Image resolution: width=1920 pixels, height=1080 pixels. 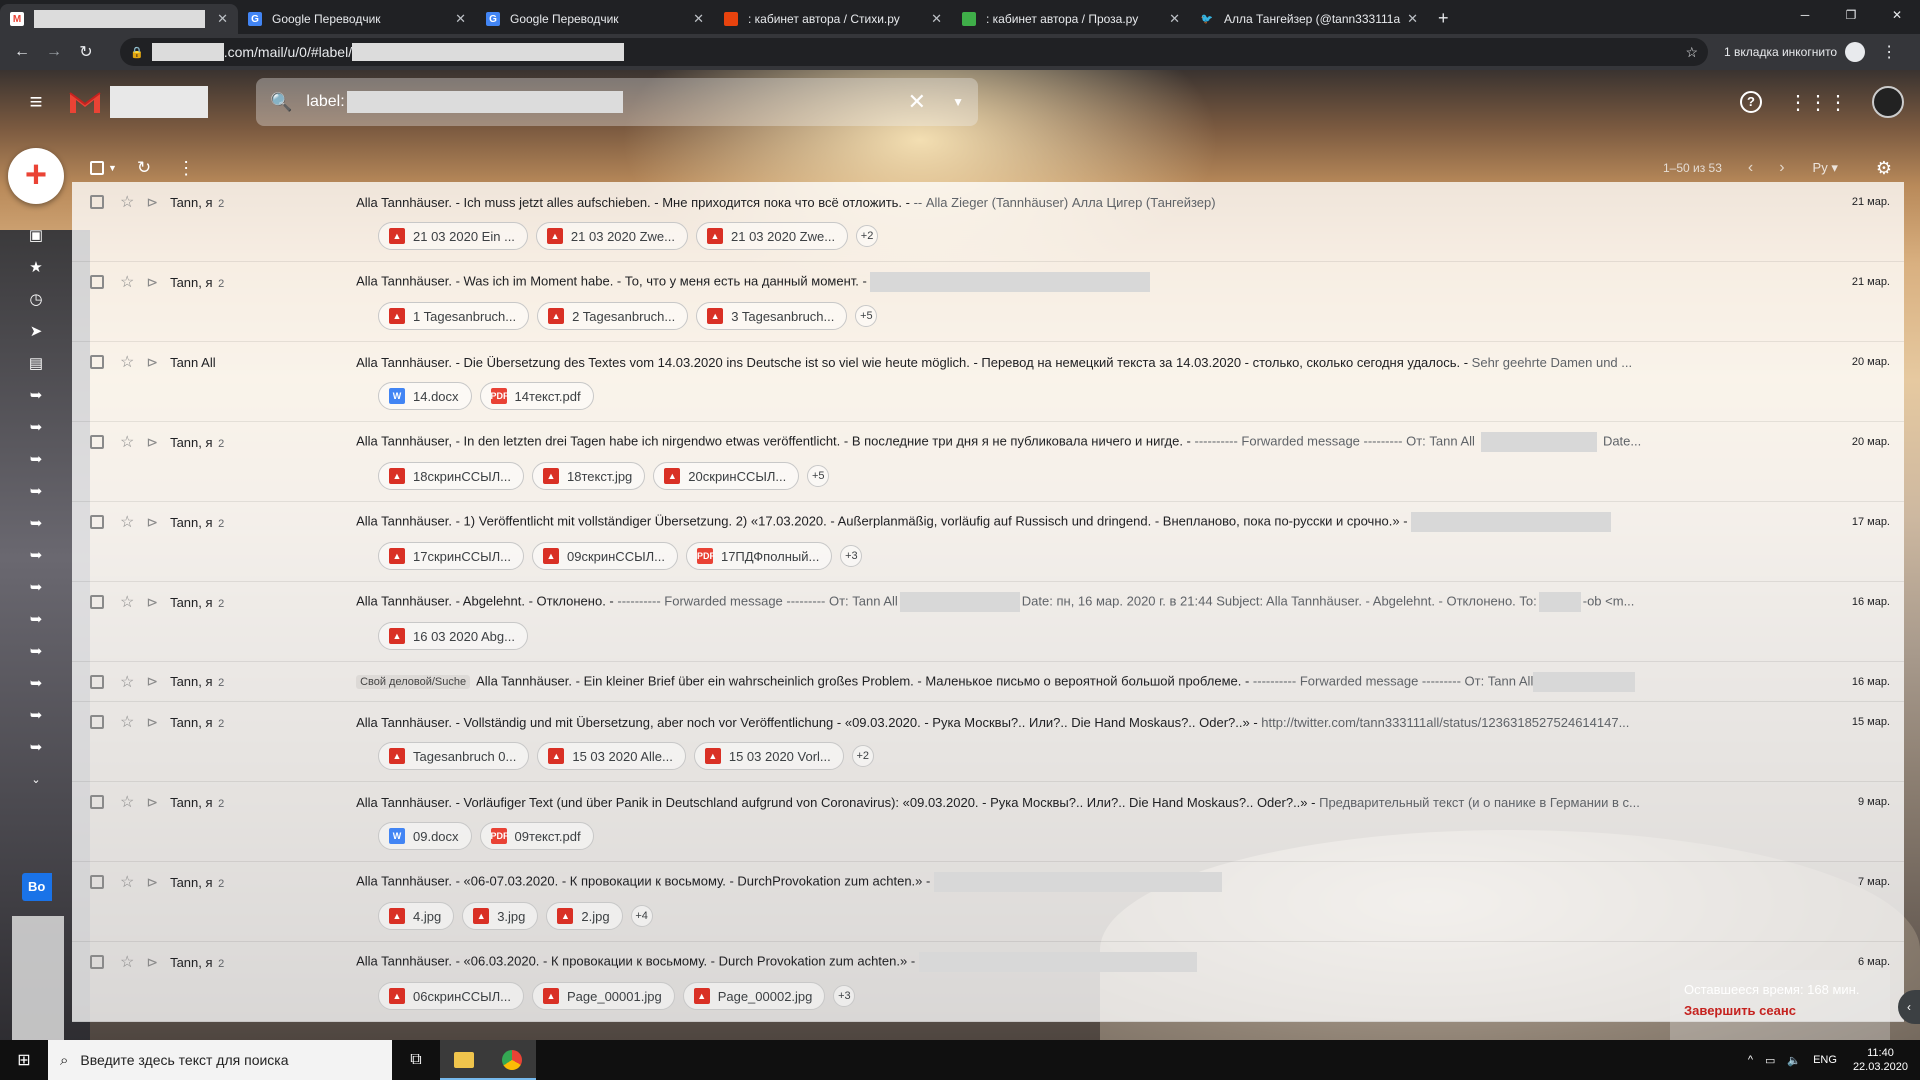 I want to click on windows-start-icon: ⊞, so click(x=24, y=1060).